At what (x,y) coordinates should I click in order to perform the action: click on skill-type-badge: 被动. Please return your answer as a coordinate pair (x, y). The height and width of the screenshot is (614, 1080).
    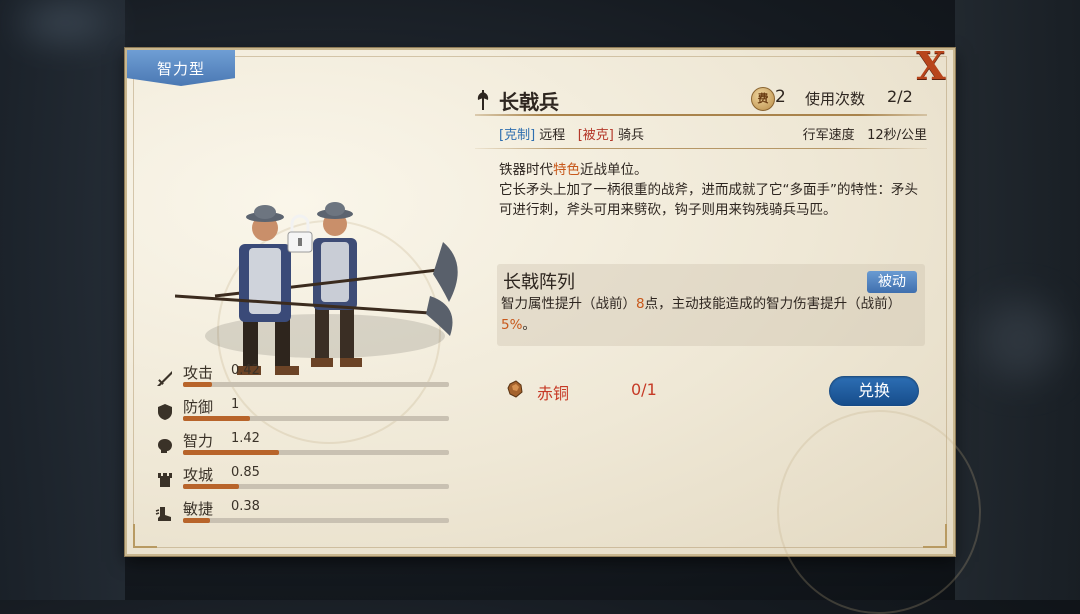
    Looking at the image, I should click on (892, 282).